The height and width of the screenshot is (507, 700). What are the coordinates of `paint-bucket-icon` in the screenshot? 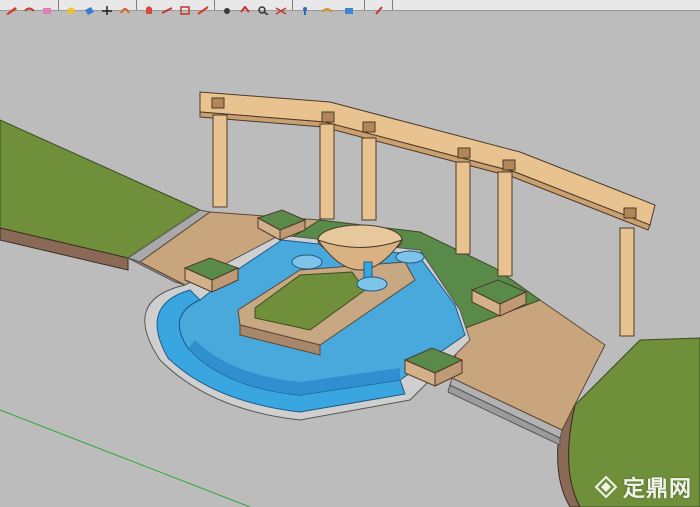 It's located at (89, 7).